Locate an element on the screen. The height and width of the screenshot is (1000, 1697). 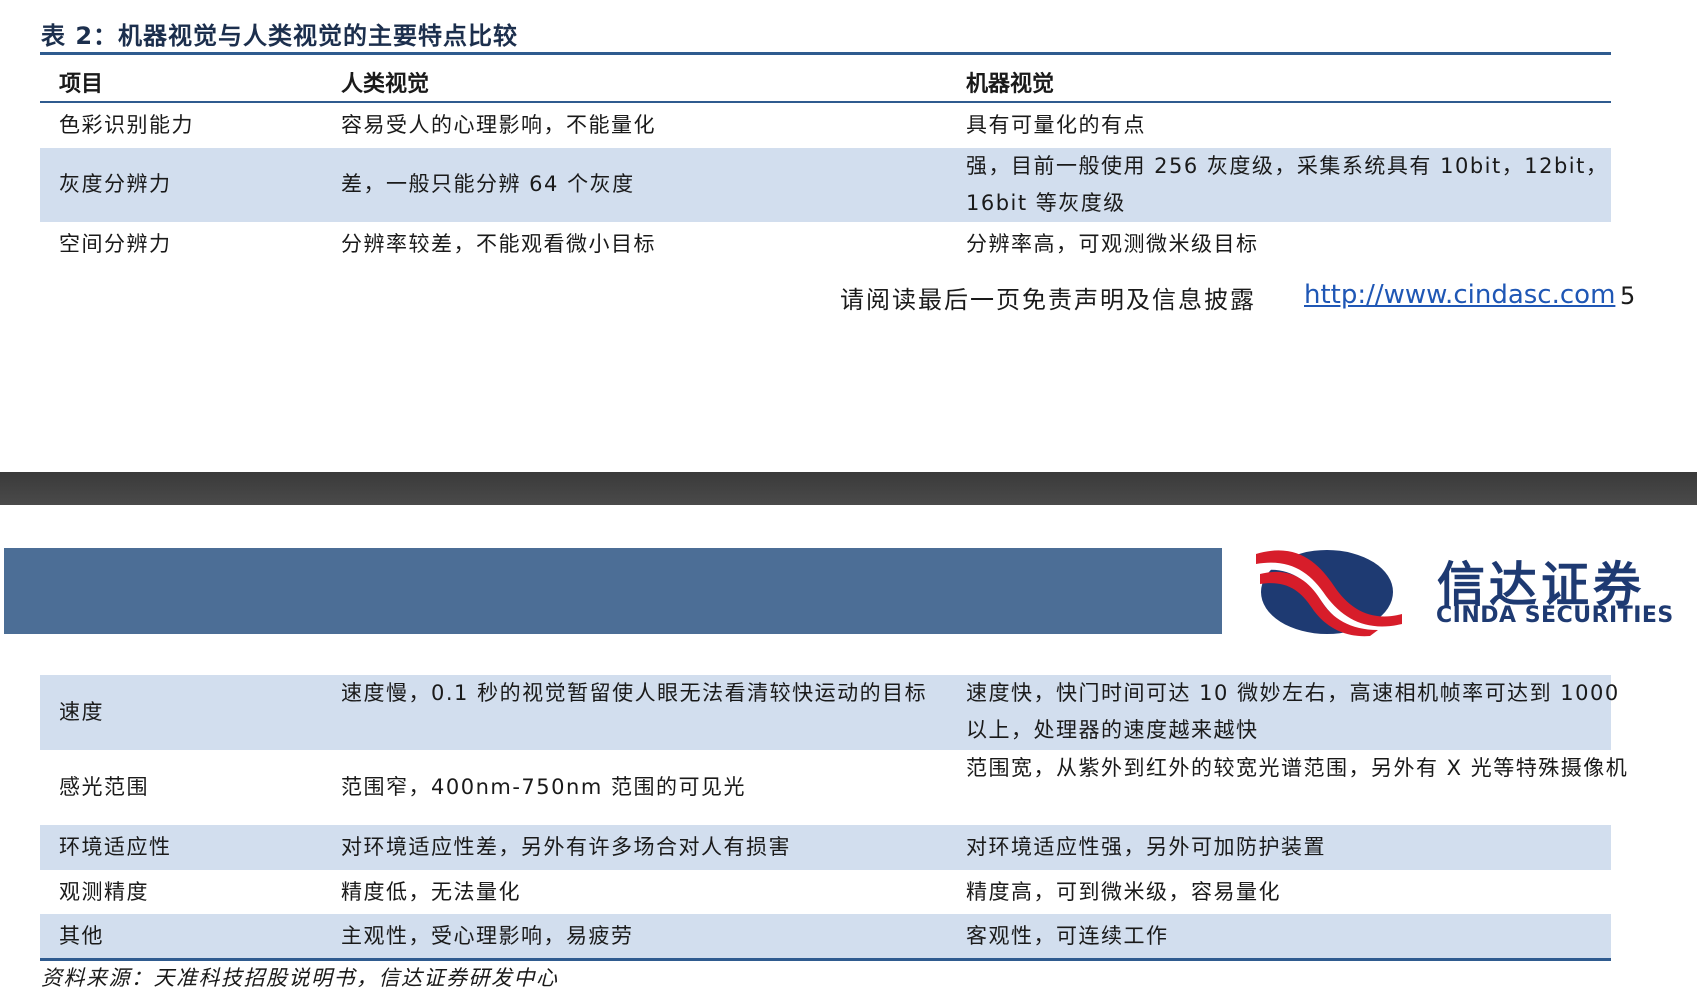
table-bottom-rule is located at coordinates (825, 959).